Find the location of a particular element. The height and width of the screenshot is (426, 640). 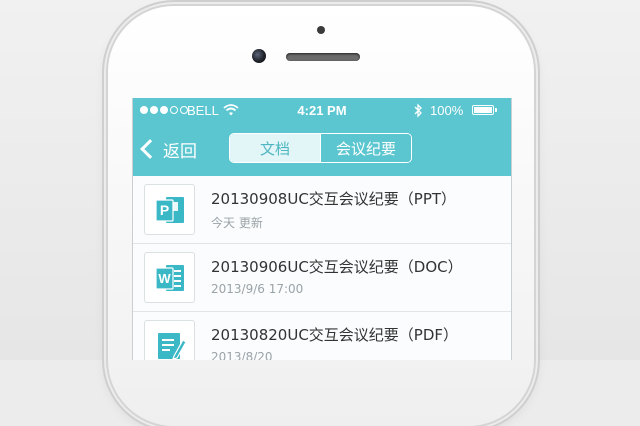

tab-documents: 文档 is located at coordinates (275, 148).